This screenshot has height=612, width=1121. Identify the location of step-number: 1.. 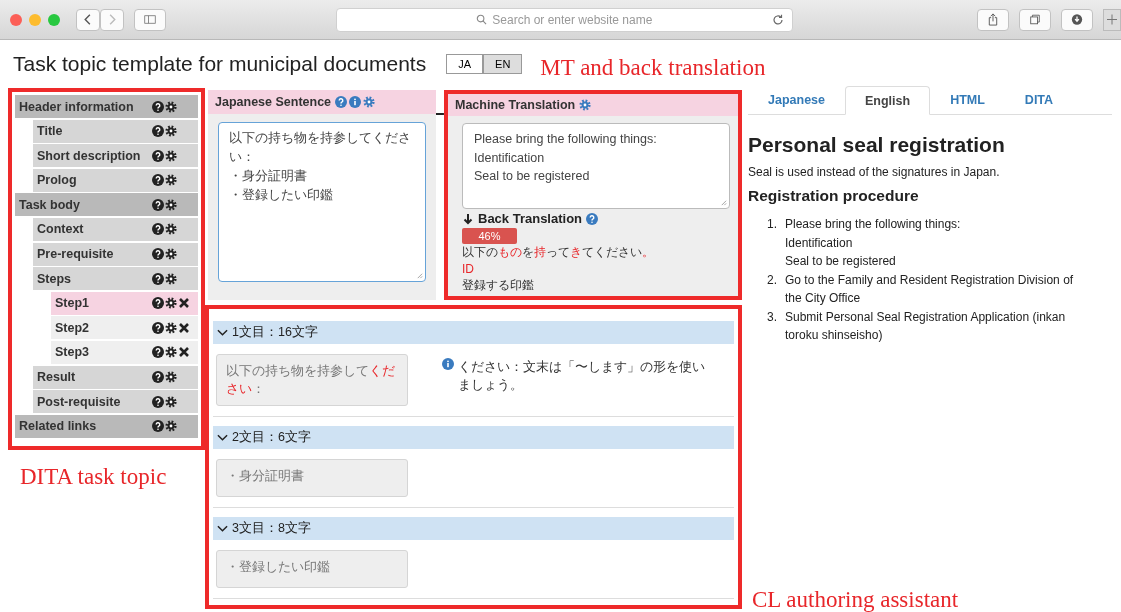
(772, 224).